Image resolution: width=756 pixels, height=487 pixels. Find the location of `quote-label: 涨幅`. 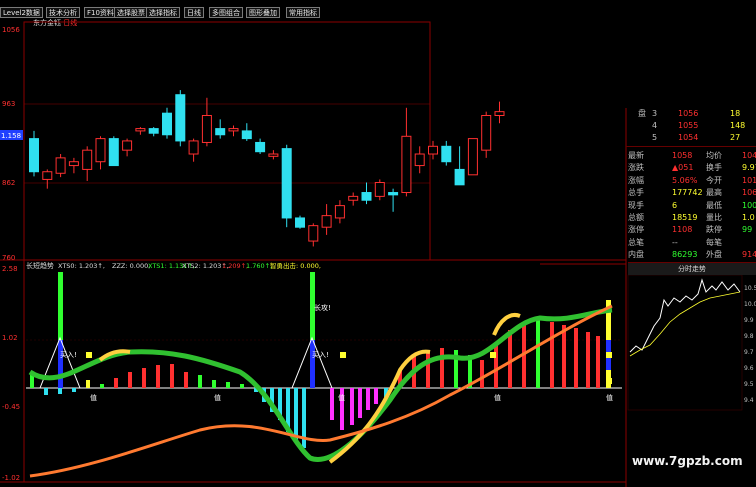

quote-label: 涨幅 is located at coordinates (636, 180).